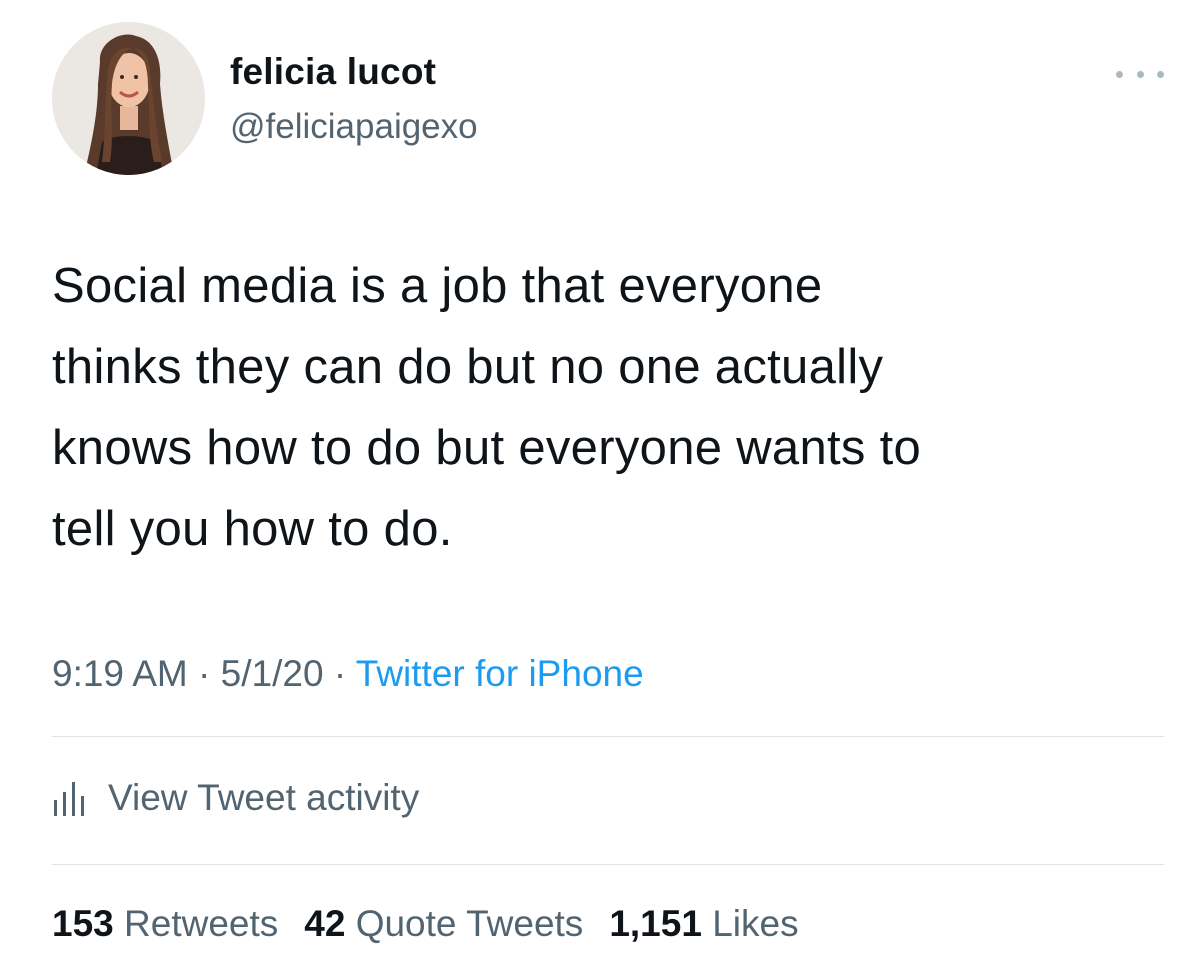  I want to click on avatar, so click(128, 98).